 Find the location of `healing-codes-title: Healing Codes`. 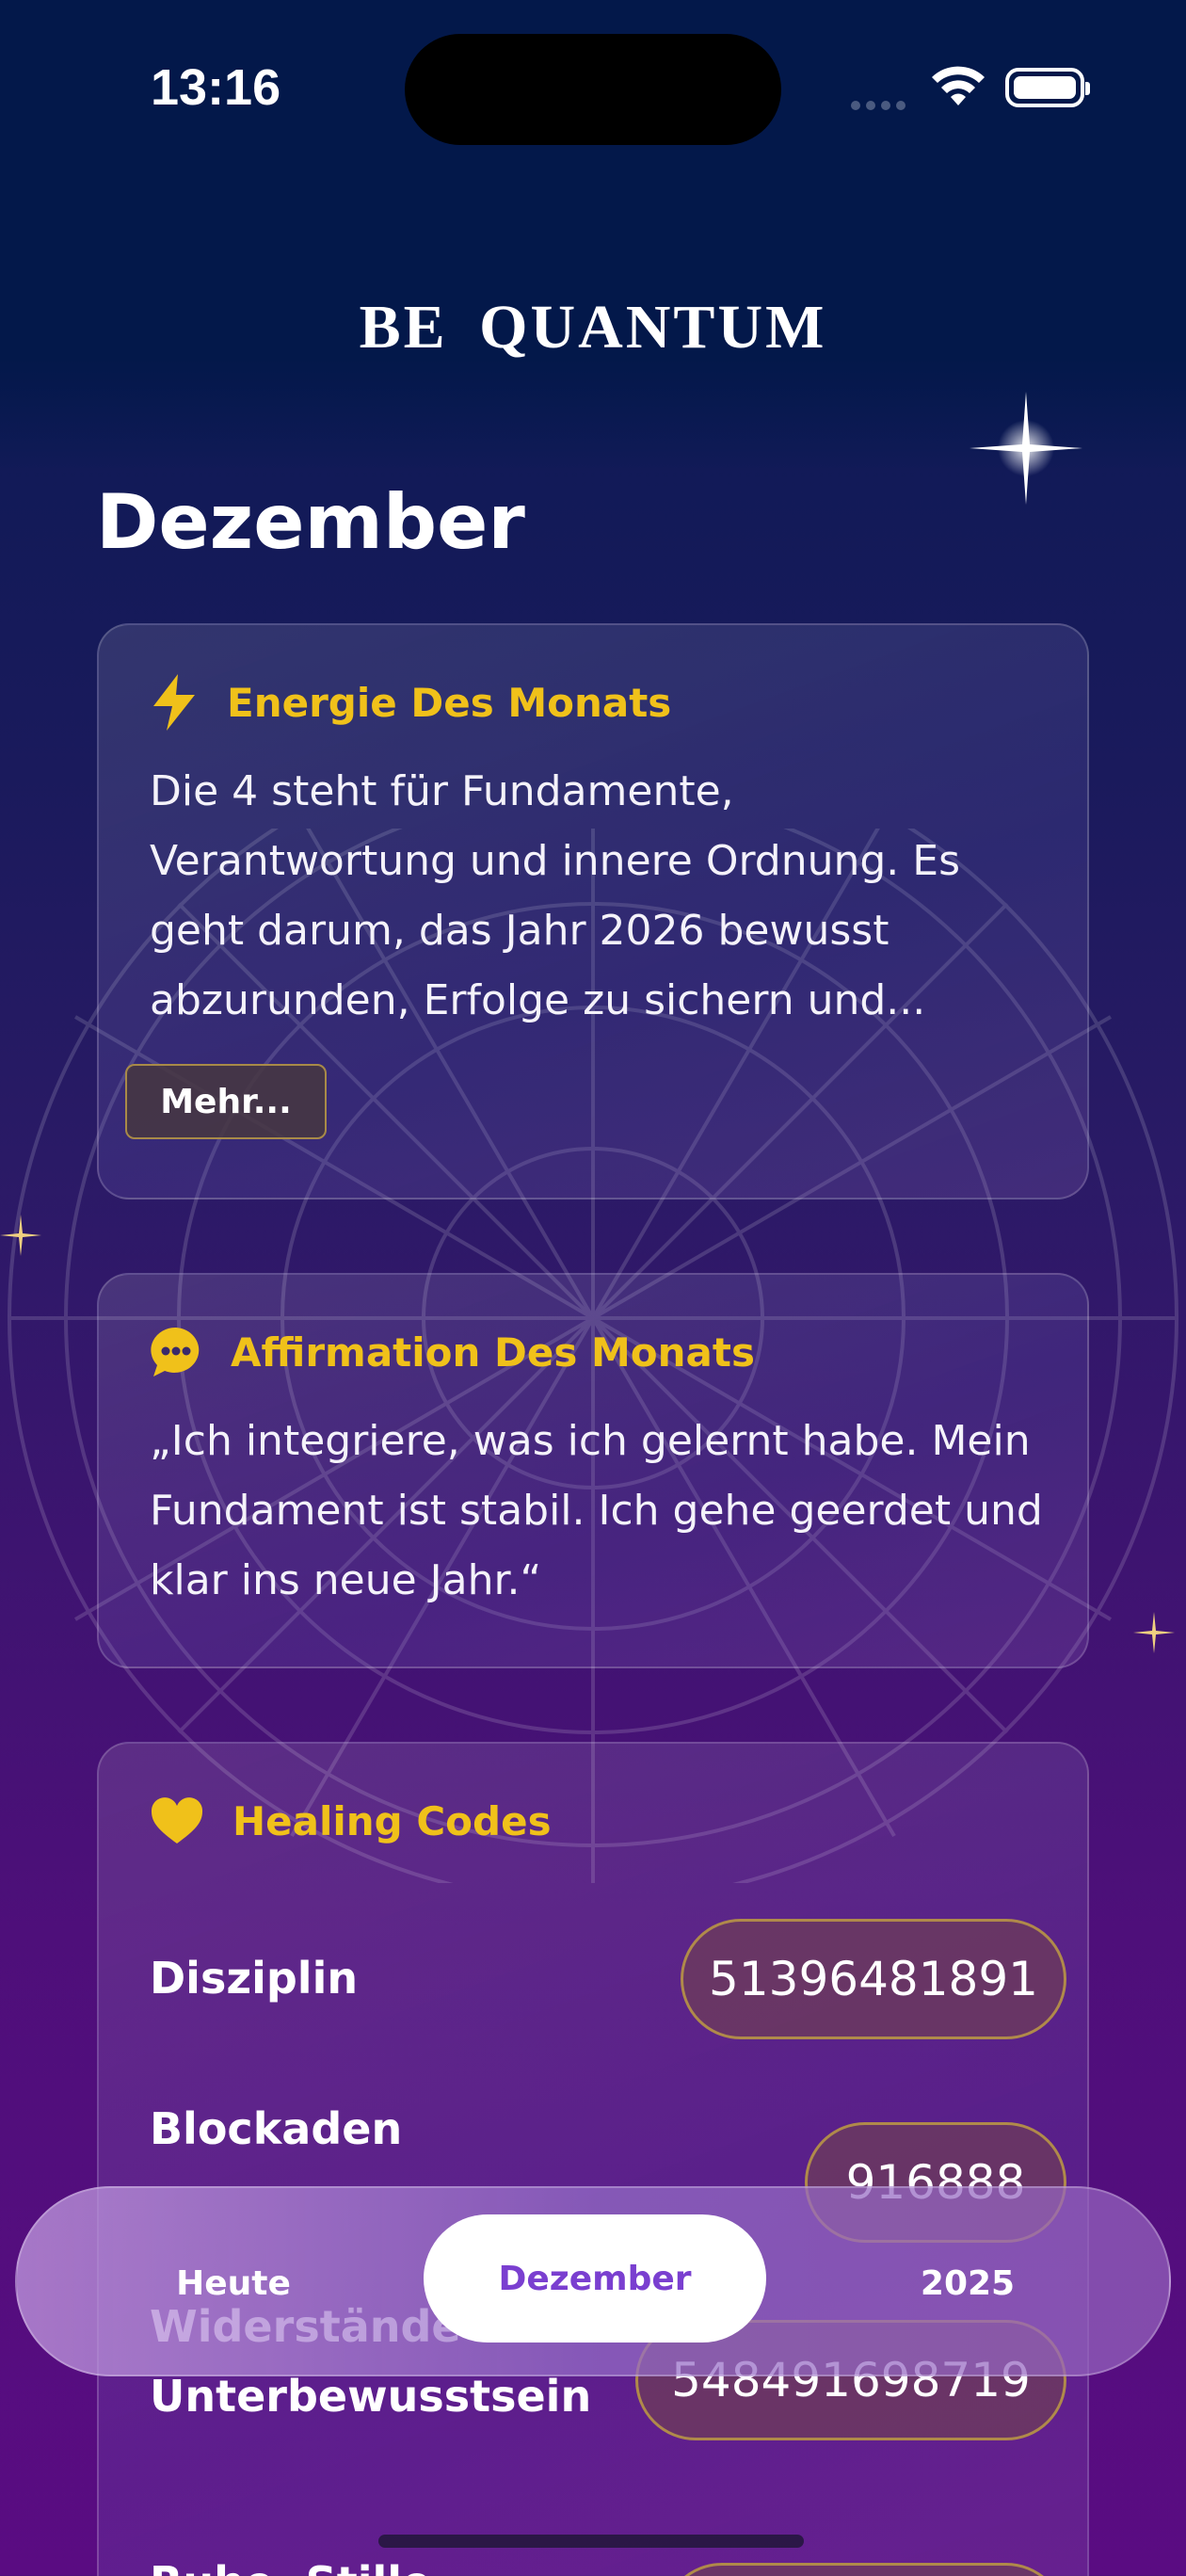

healing-codes-title: Healing Codes is located at coordinates (392, 1820).